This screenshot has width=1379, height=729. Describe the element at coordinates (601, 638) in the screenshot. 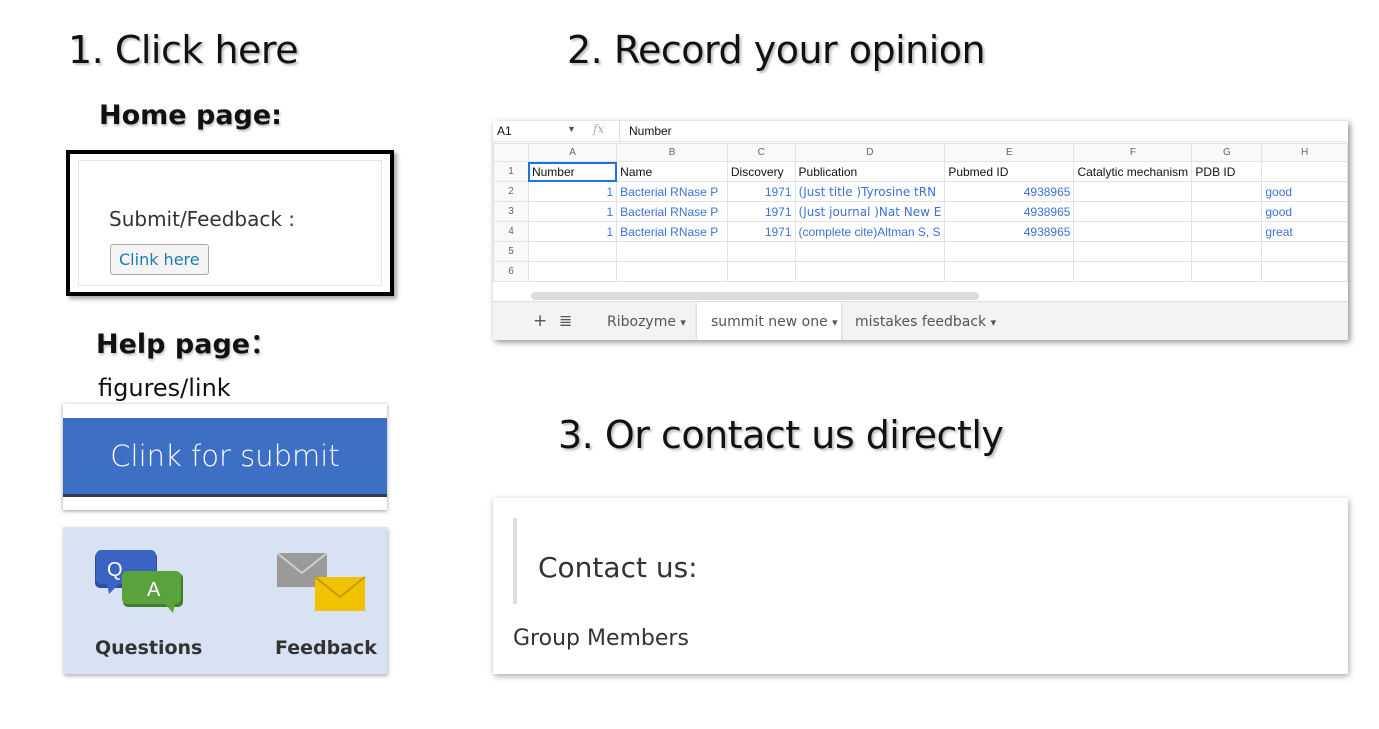

I see `group-members-link: Group Members` at that location.